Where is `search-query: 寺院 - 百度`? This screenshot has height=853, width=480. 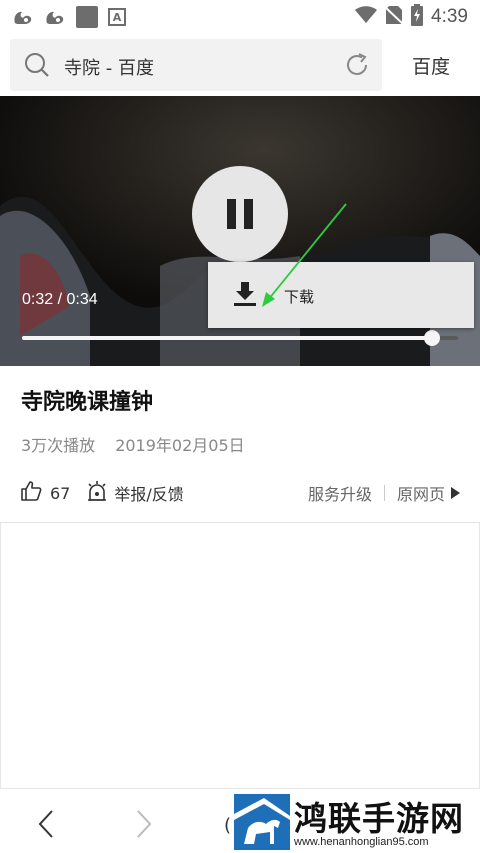 search-query: 寺院 - 百度 is located at coordinates (109, 68).